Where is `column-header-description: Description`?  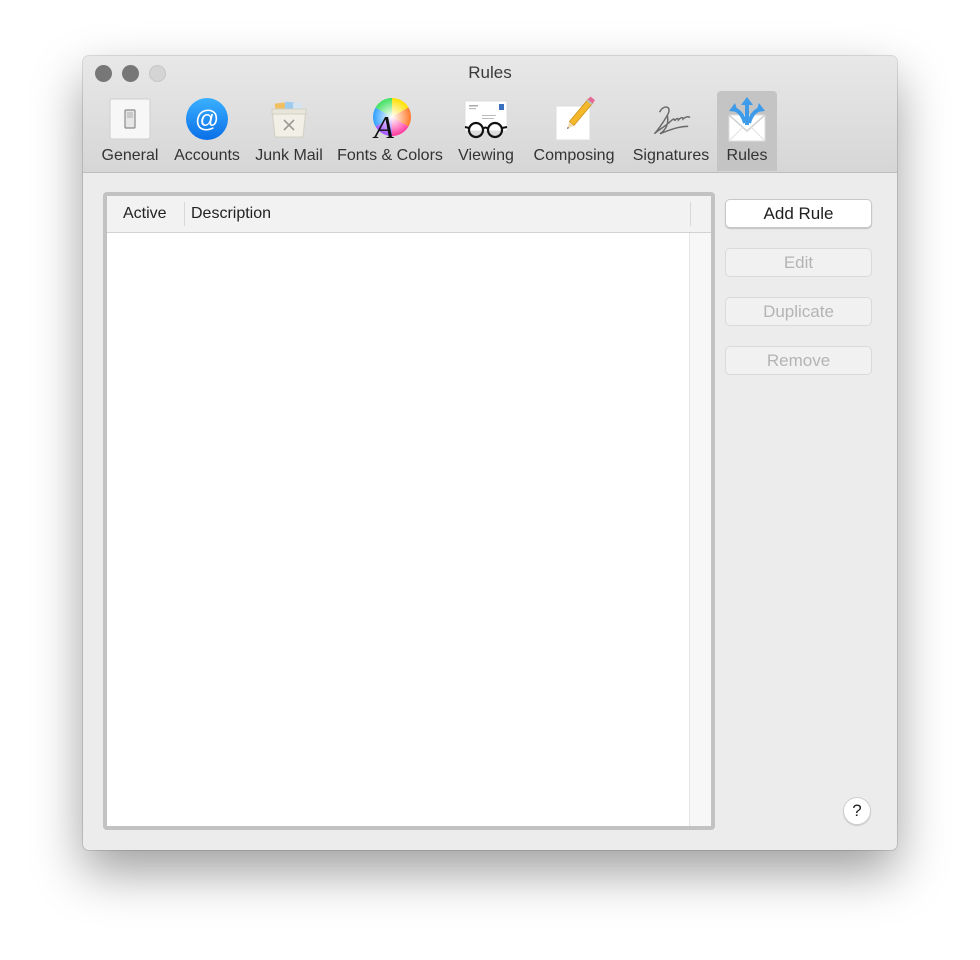
column-header-description: Description is located at coordinates (438, 214).